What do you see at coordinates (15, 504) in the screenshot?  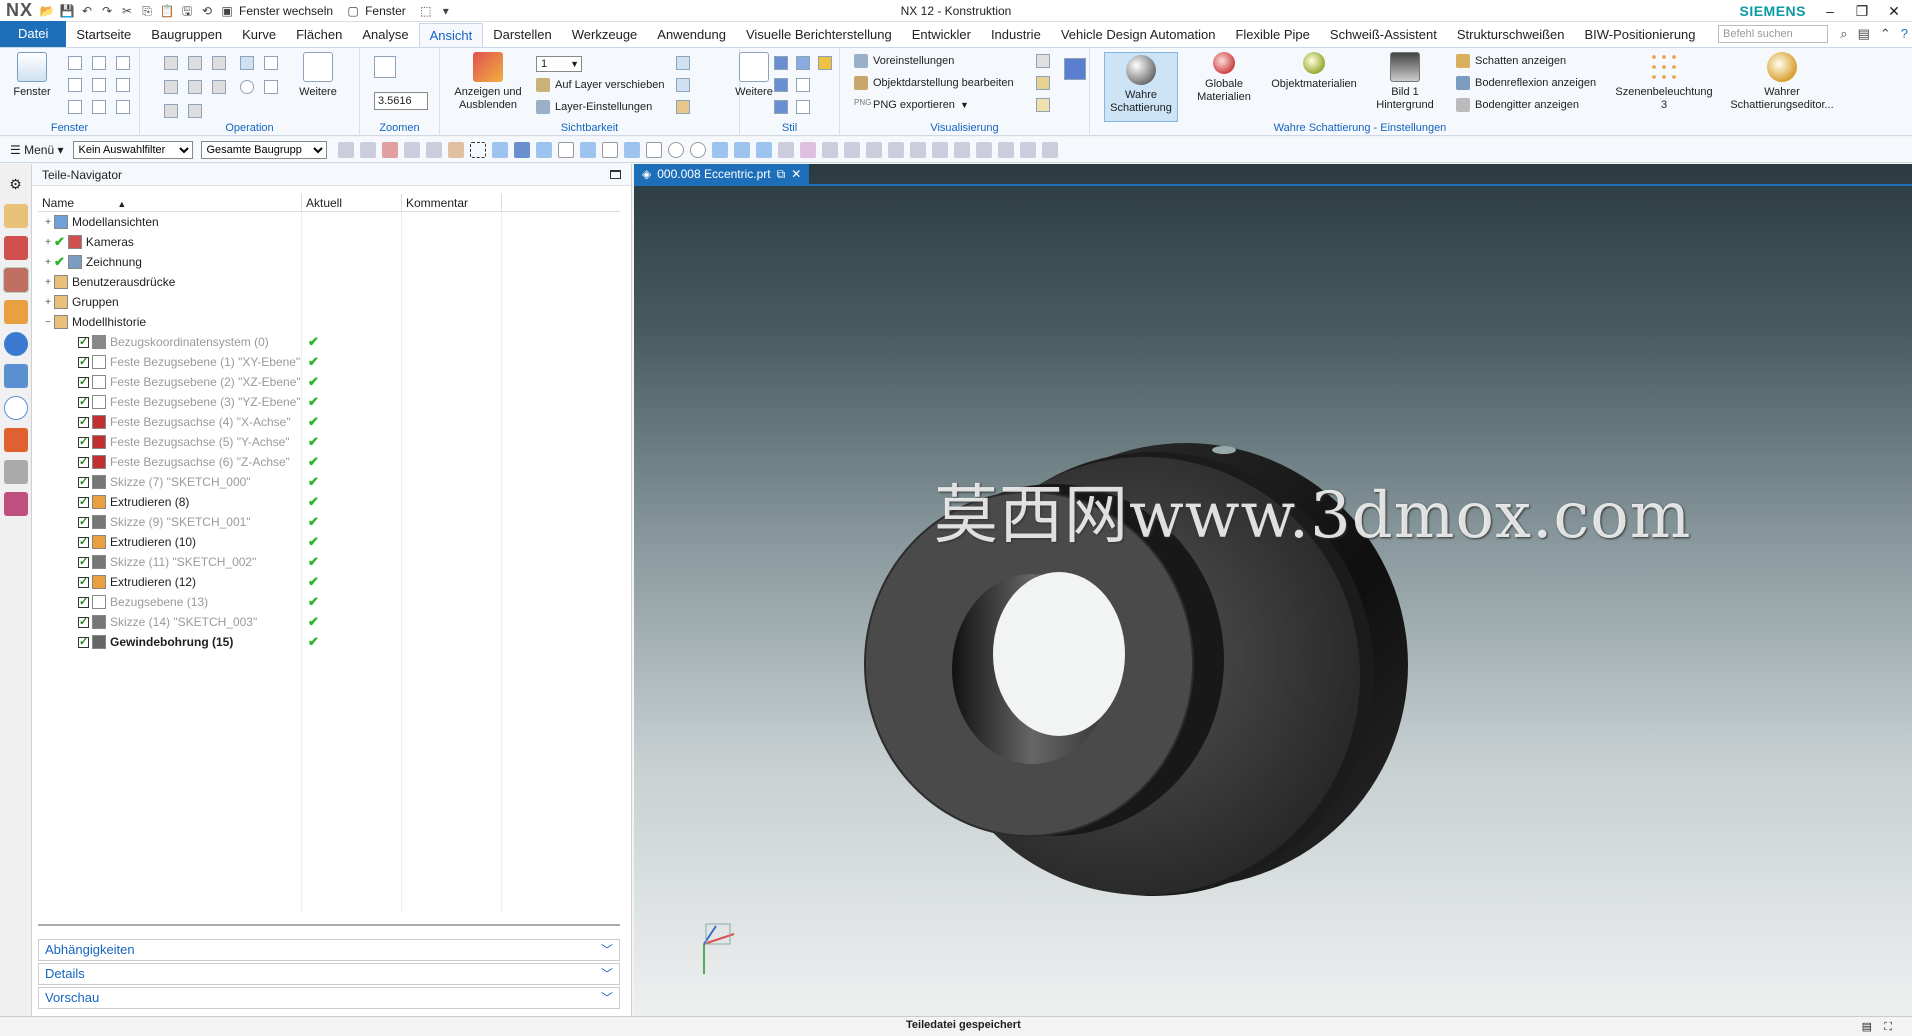 I see `roles-icon` at bounding box center [15, 504].